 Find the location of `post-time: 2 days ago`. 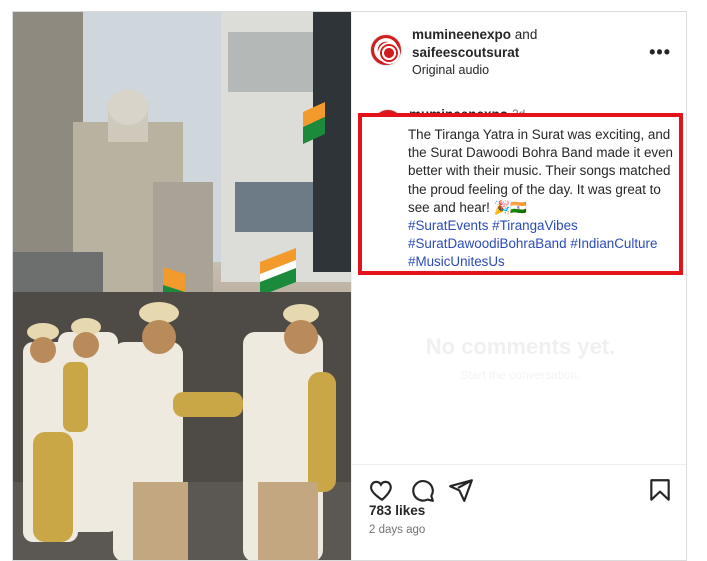

post-time: 2 days ago is located at coordinates (397, 530).